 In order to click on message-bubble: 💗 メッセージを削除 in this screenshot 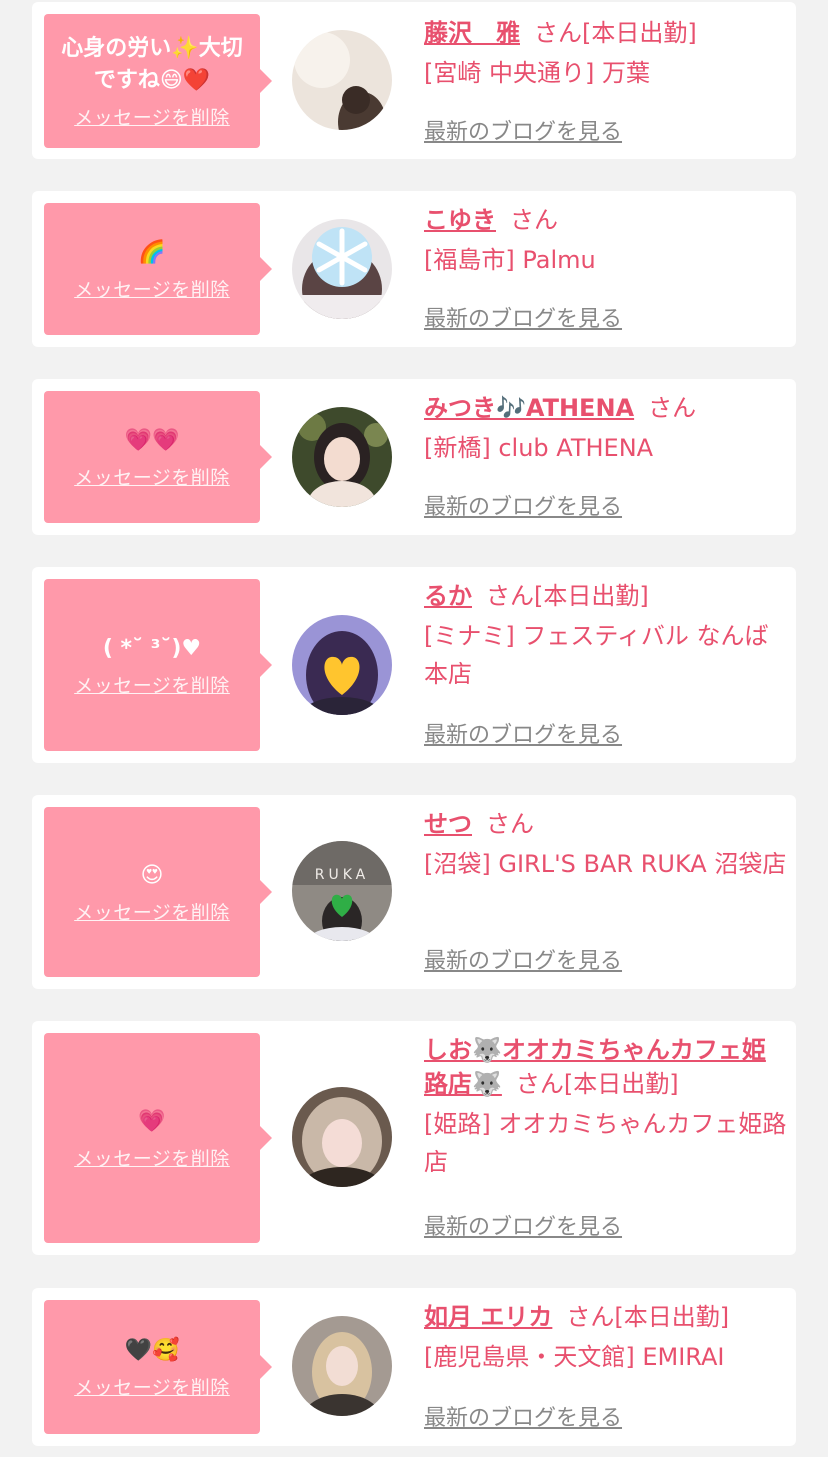, I will do `click(158, 1138)`.